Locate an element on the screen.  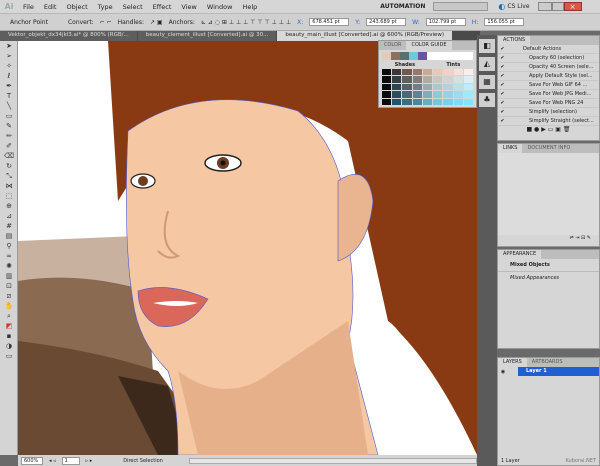
direct-selection-tool-icon: ➢ is located at coordinates (9, 56).